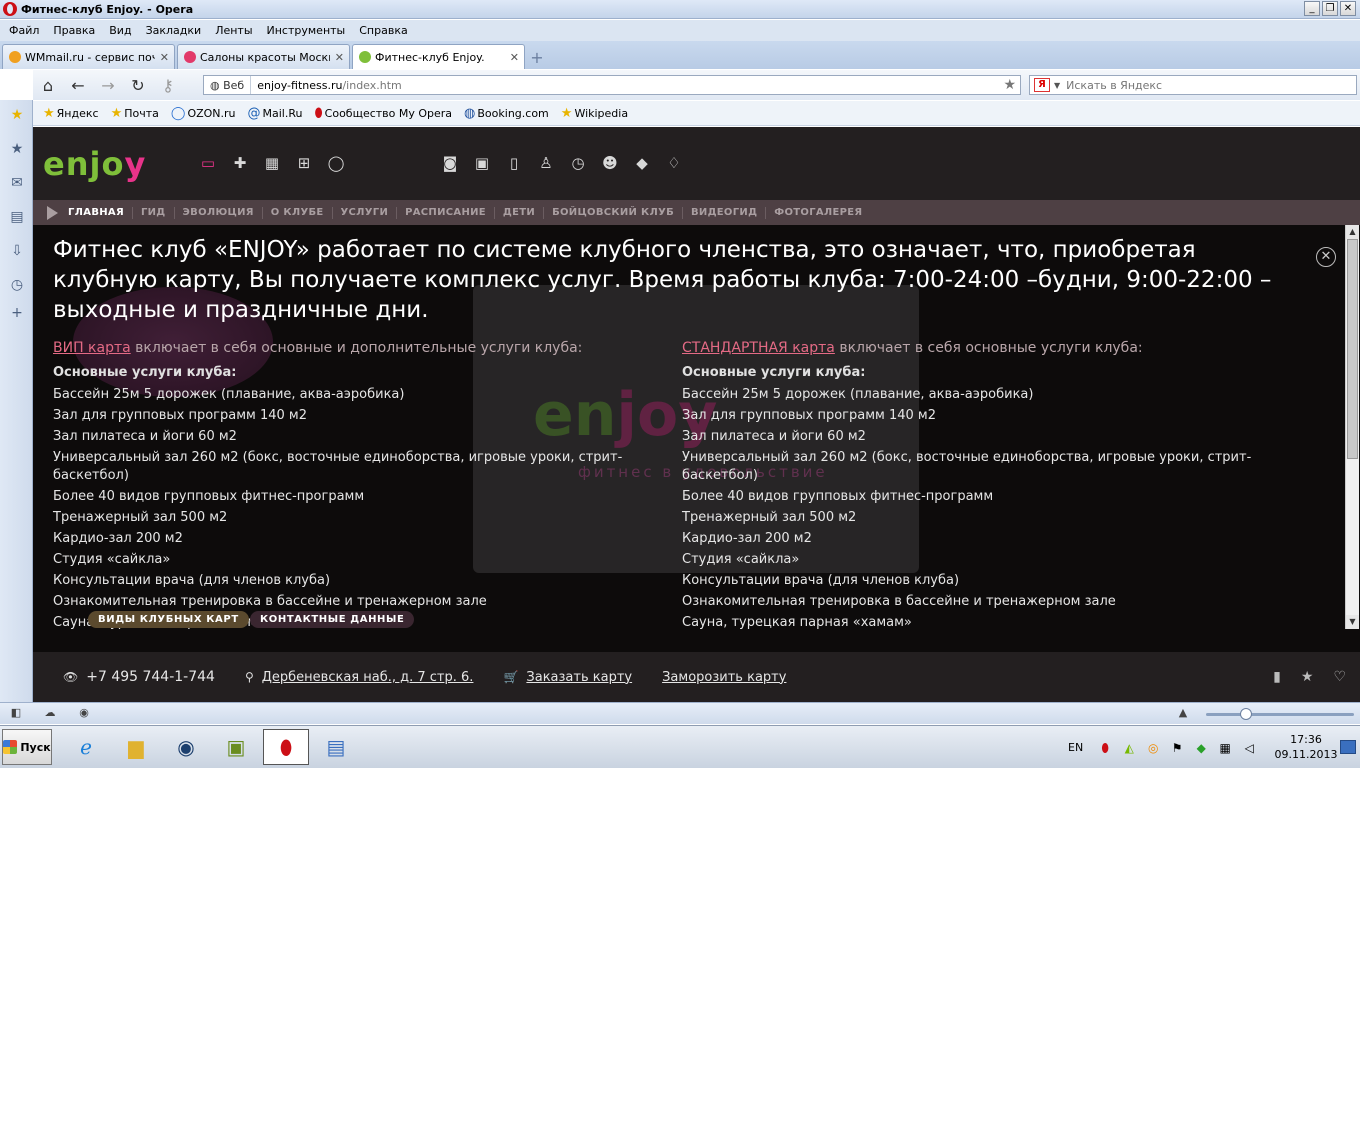 This screenshot has height=1126, width=1360. What do you see at coordinates (1009, 85) in the screenshot?
I see `bookmark-star-icon: ★` at bounding box center [1009, 85].